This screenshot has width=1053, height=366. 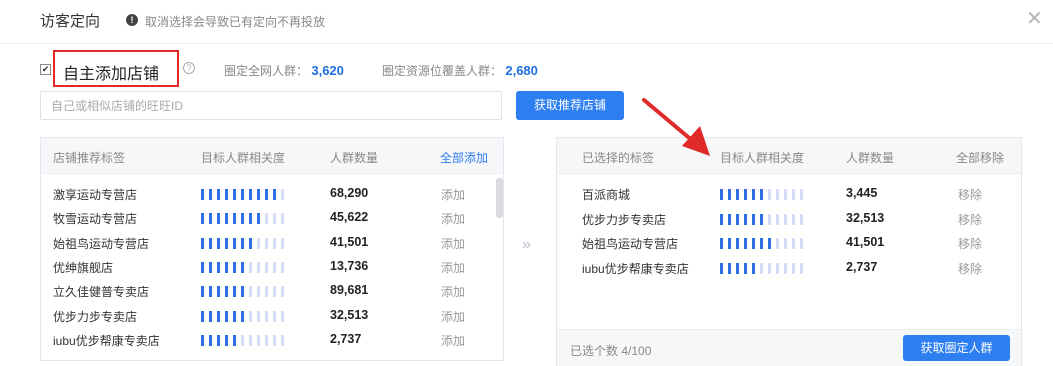 What do you see at coordinates (189, 68) in the screenshot?
I see `help-icon: ?` at bounding box center [189, 68].